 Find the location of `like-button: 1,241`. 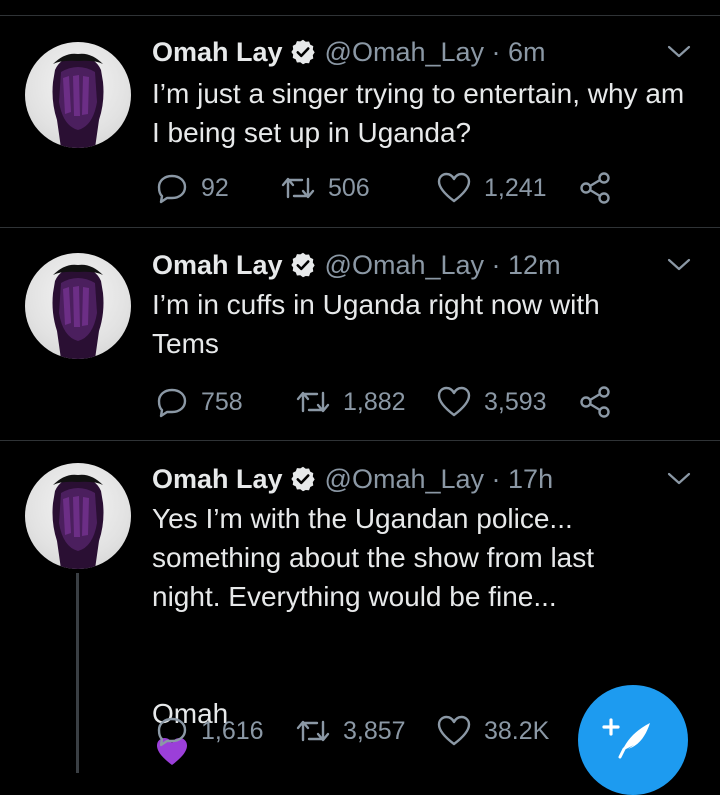

like-button: 1,241 is located at coordinates (491, 188).